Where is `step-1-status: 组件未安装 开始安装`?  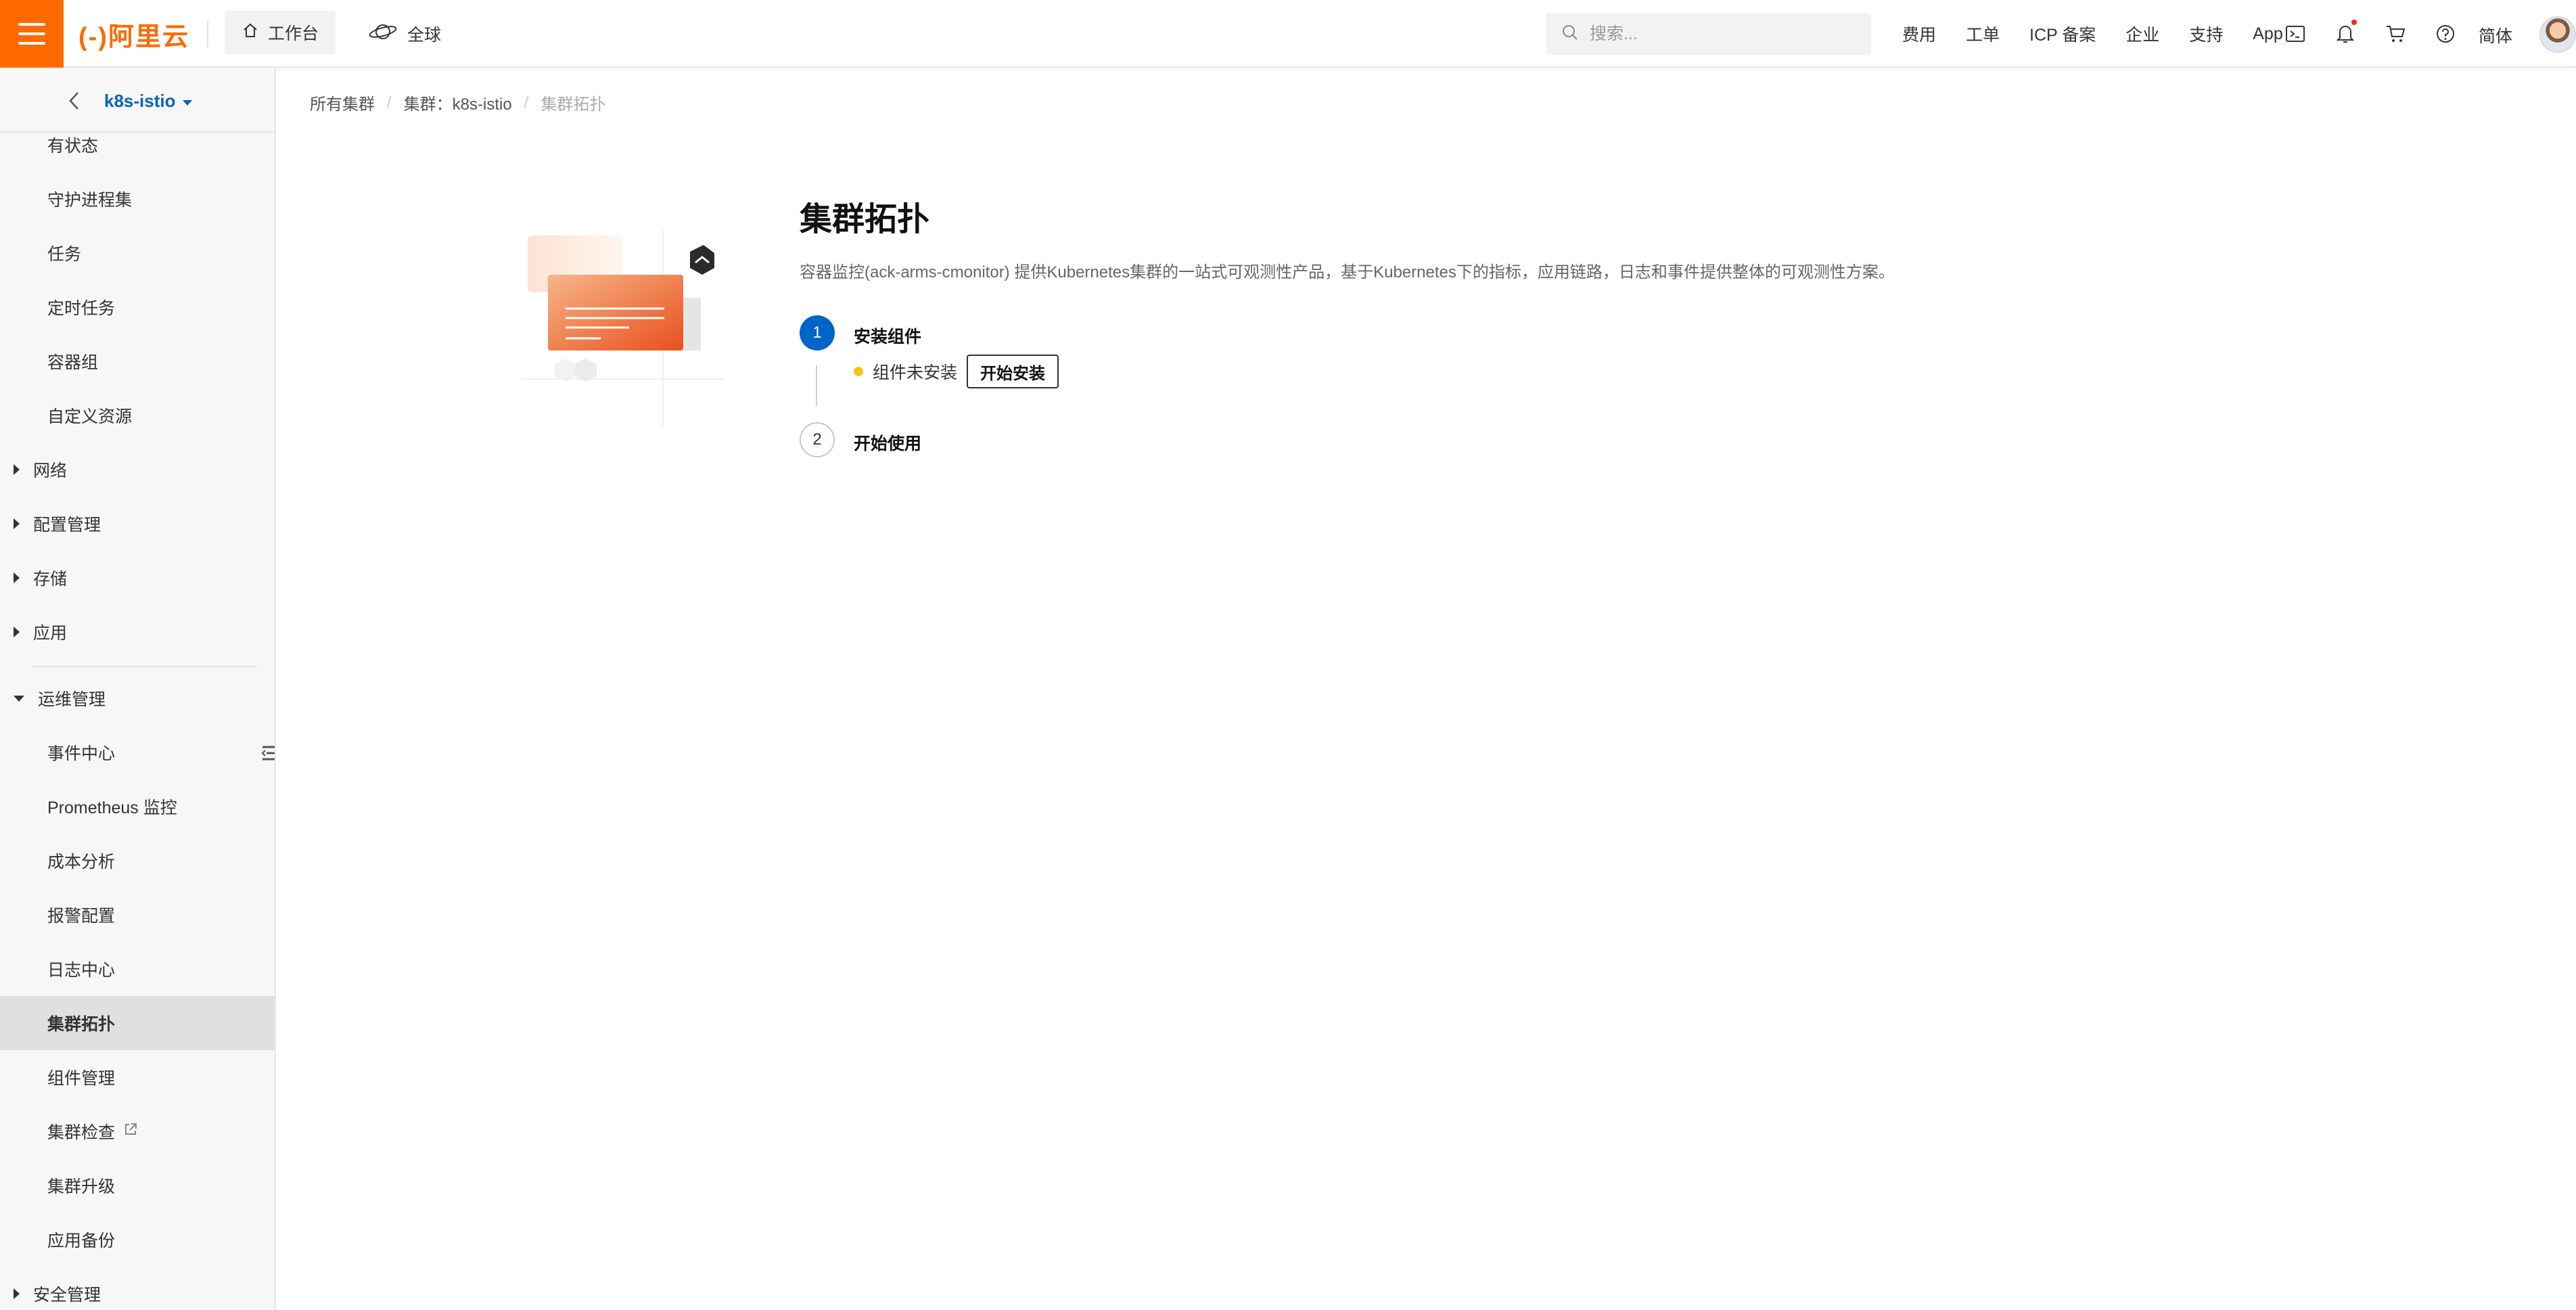 step-1-status: 组件未安装 开始安装 is located at coordinates (956, 371).